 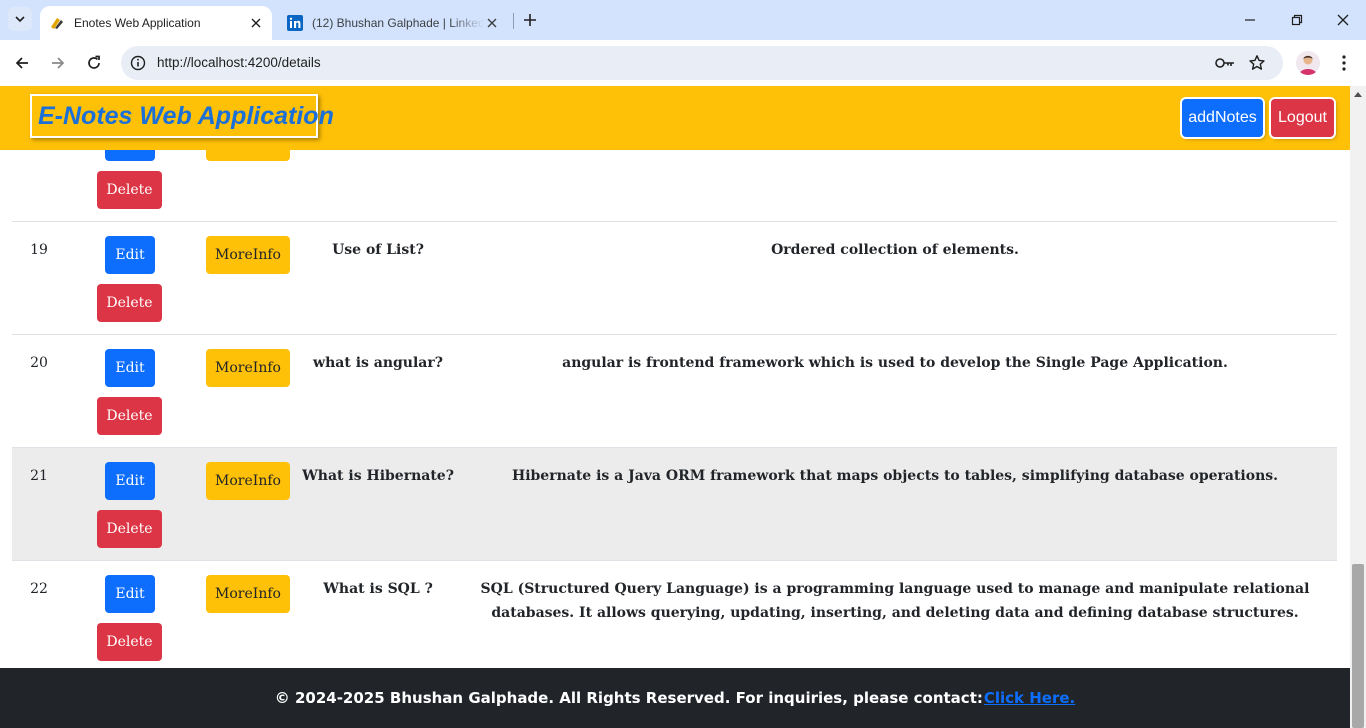 What do you see at coordinates (58, 63) in the screenshot?
I see `forward-icon` at bounding box center [58, 63].